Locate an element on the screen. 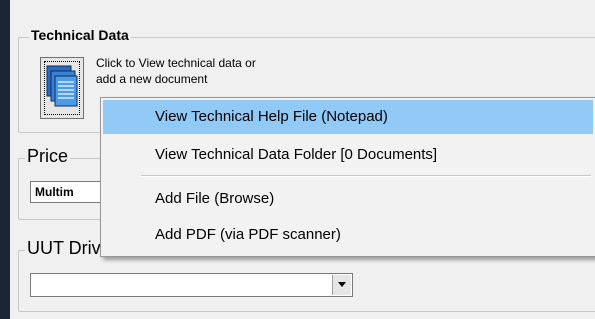 This screenshot has width=595, height=319. menu-item-view-help-file: View Technical Help File (Notepad) is located at coordinates (348, 117).